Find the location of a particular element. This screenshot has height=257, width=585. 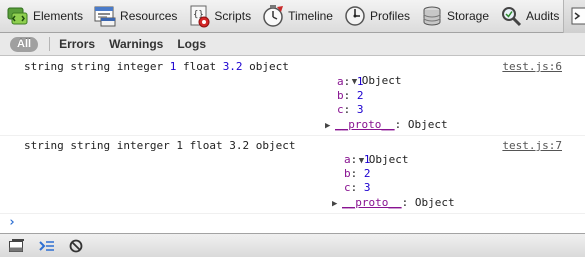

tab-console: C is located at coordinates (574, 16).